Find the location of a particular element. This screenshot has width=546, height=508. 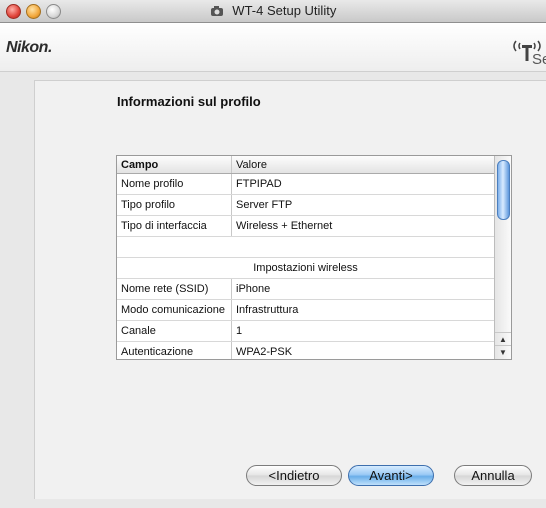

back-button: <Indietro is located at coordinates (294, 475).